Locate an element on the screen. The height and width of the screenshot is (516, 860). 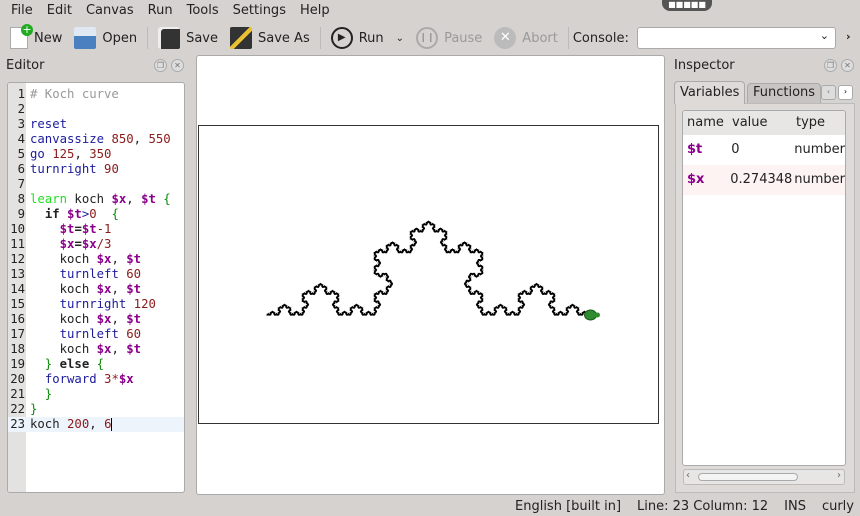
menu-file: File is located at coordinates (22, 11).